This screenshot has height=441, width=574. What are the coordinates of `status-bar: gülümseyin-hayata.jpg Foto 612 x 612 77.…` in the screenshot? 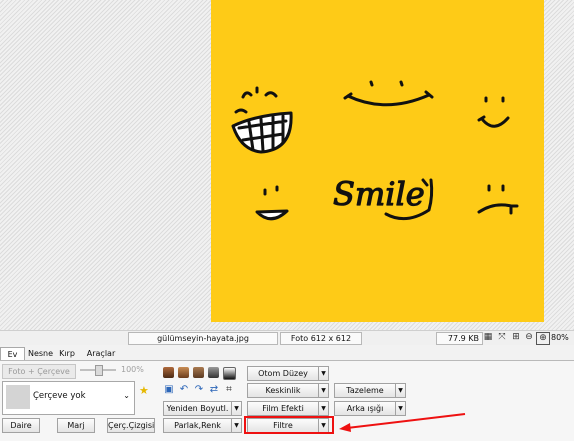 It's located at (287, 337).